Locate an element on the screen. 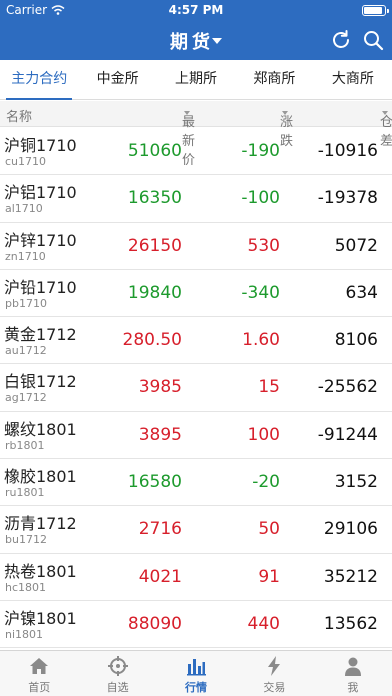 The height and width of the screenshot is (696, 392). lightning-icon is located at coordinates (274, 666).